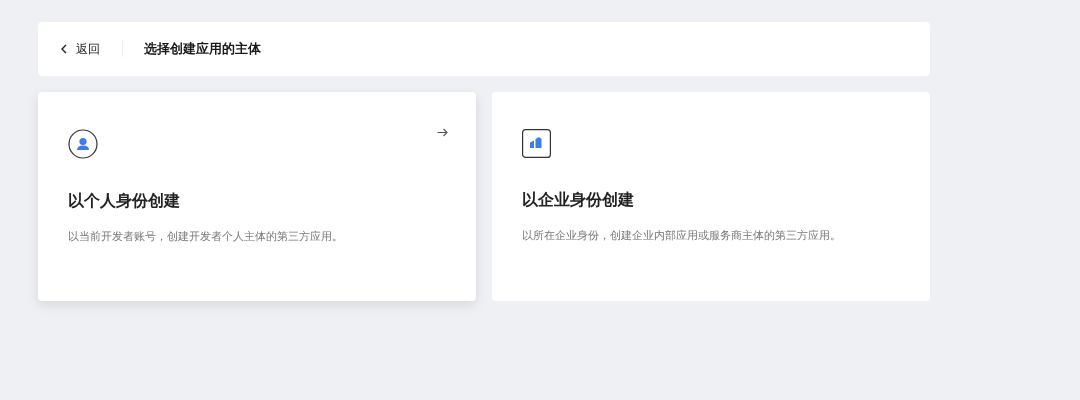 The height and width of the screenshot is (400, 1080). Describe the element at coordinates (124, 201) in the screenshot. I see `card-title: 以个人身份创建` at that location.